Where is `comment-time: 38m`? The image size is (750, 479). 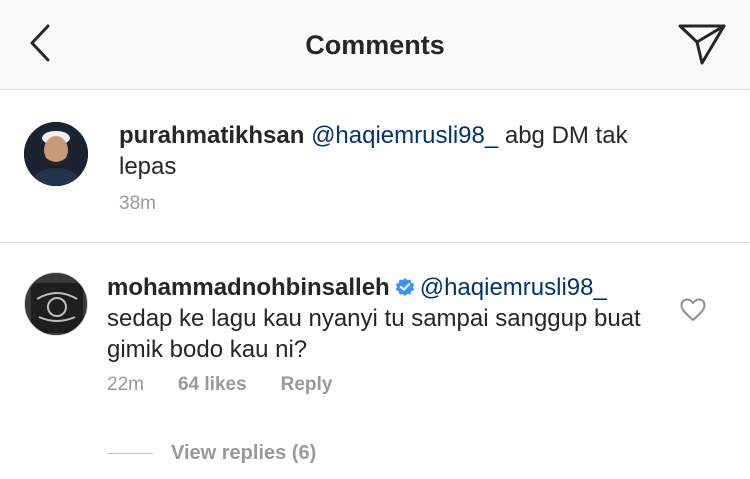
comment-time: 38m is located at coordinates (137, 203).